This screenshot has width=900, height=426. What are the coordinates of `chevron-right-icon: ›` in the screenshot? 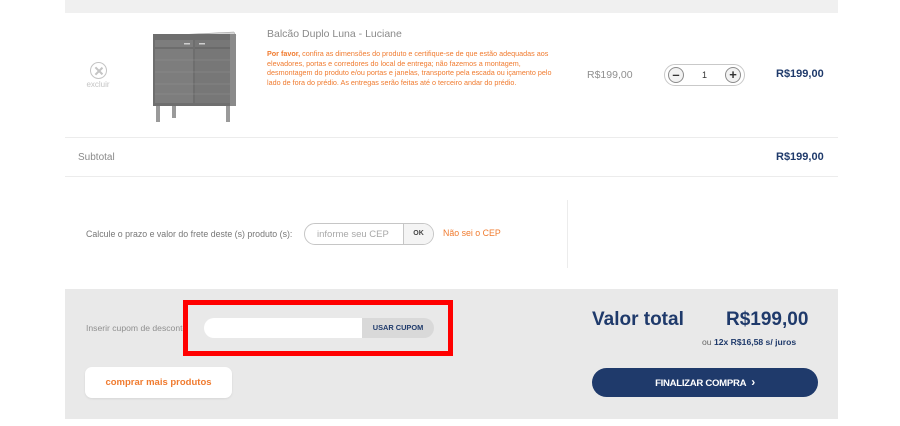 It's located at (753, 382).